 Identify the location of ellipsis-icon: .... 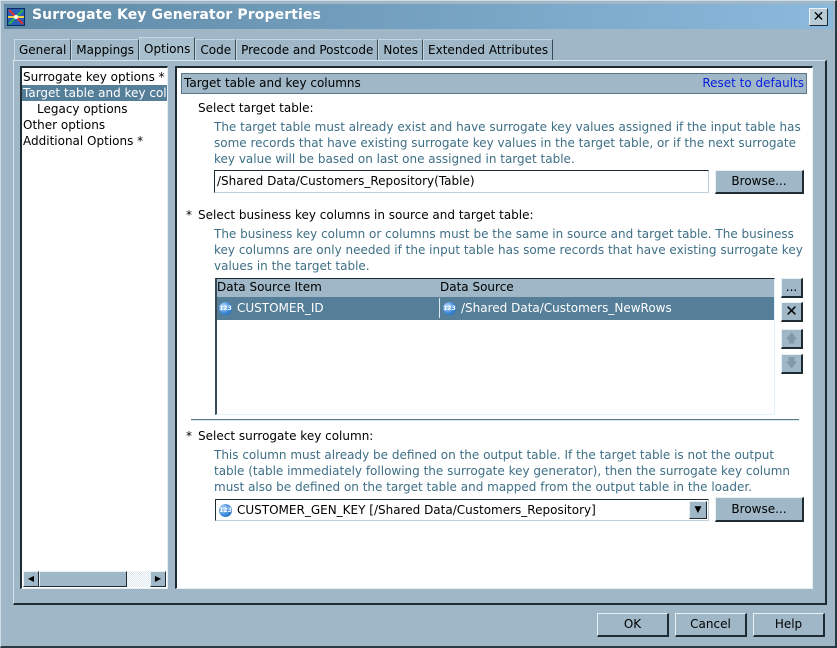
(791, 287).